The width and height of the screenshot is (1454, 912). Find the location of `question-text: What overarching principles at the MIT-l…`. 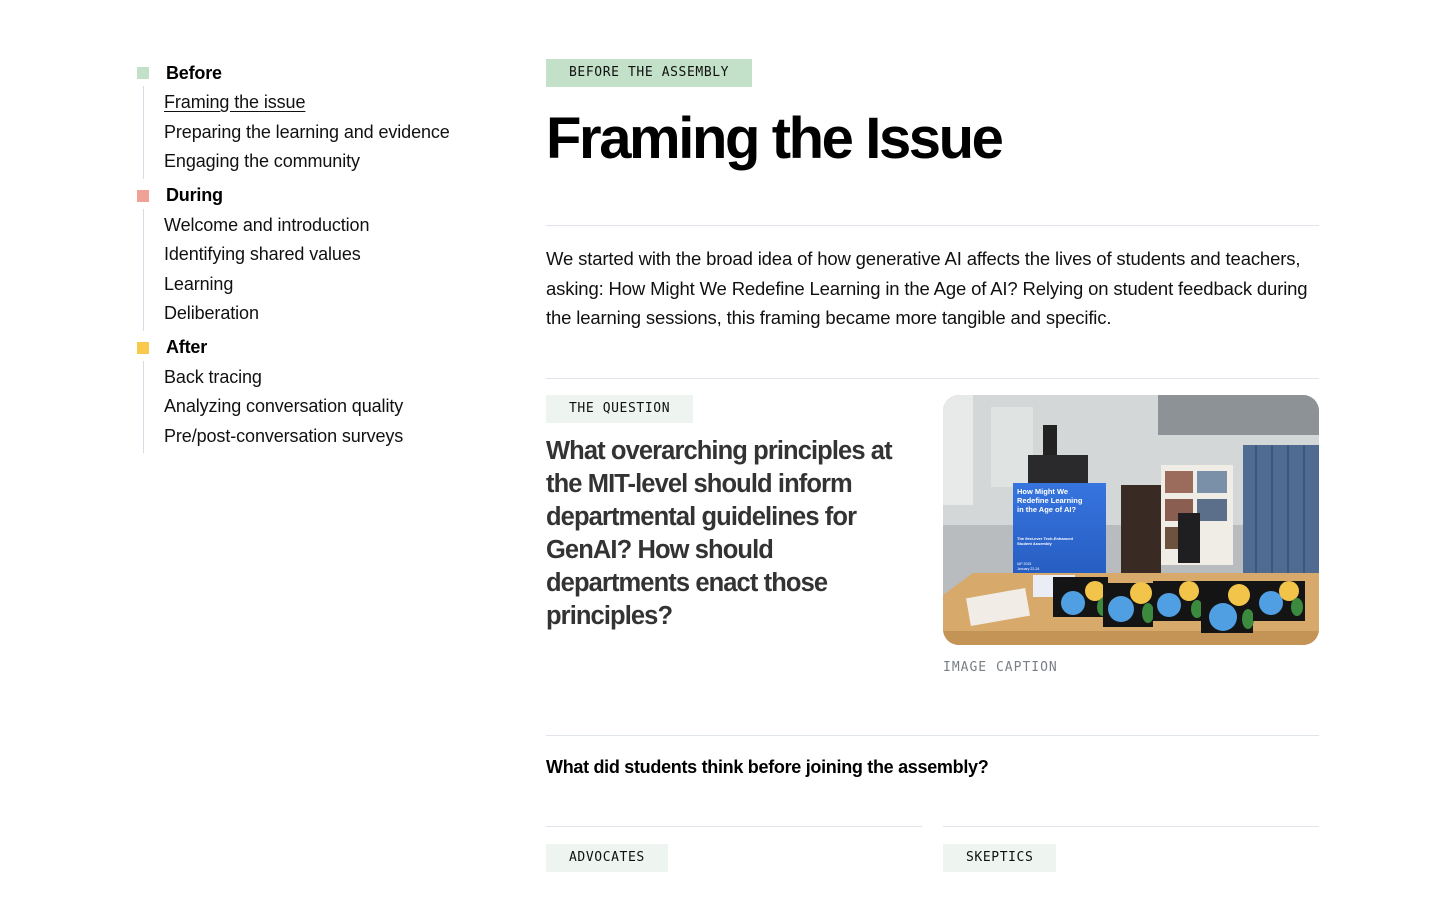

question-text: What overarching principles at the MIT-l… is located at coordinates (719, 533).